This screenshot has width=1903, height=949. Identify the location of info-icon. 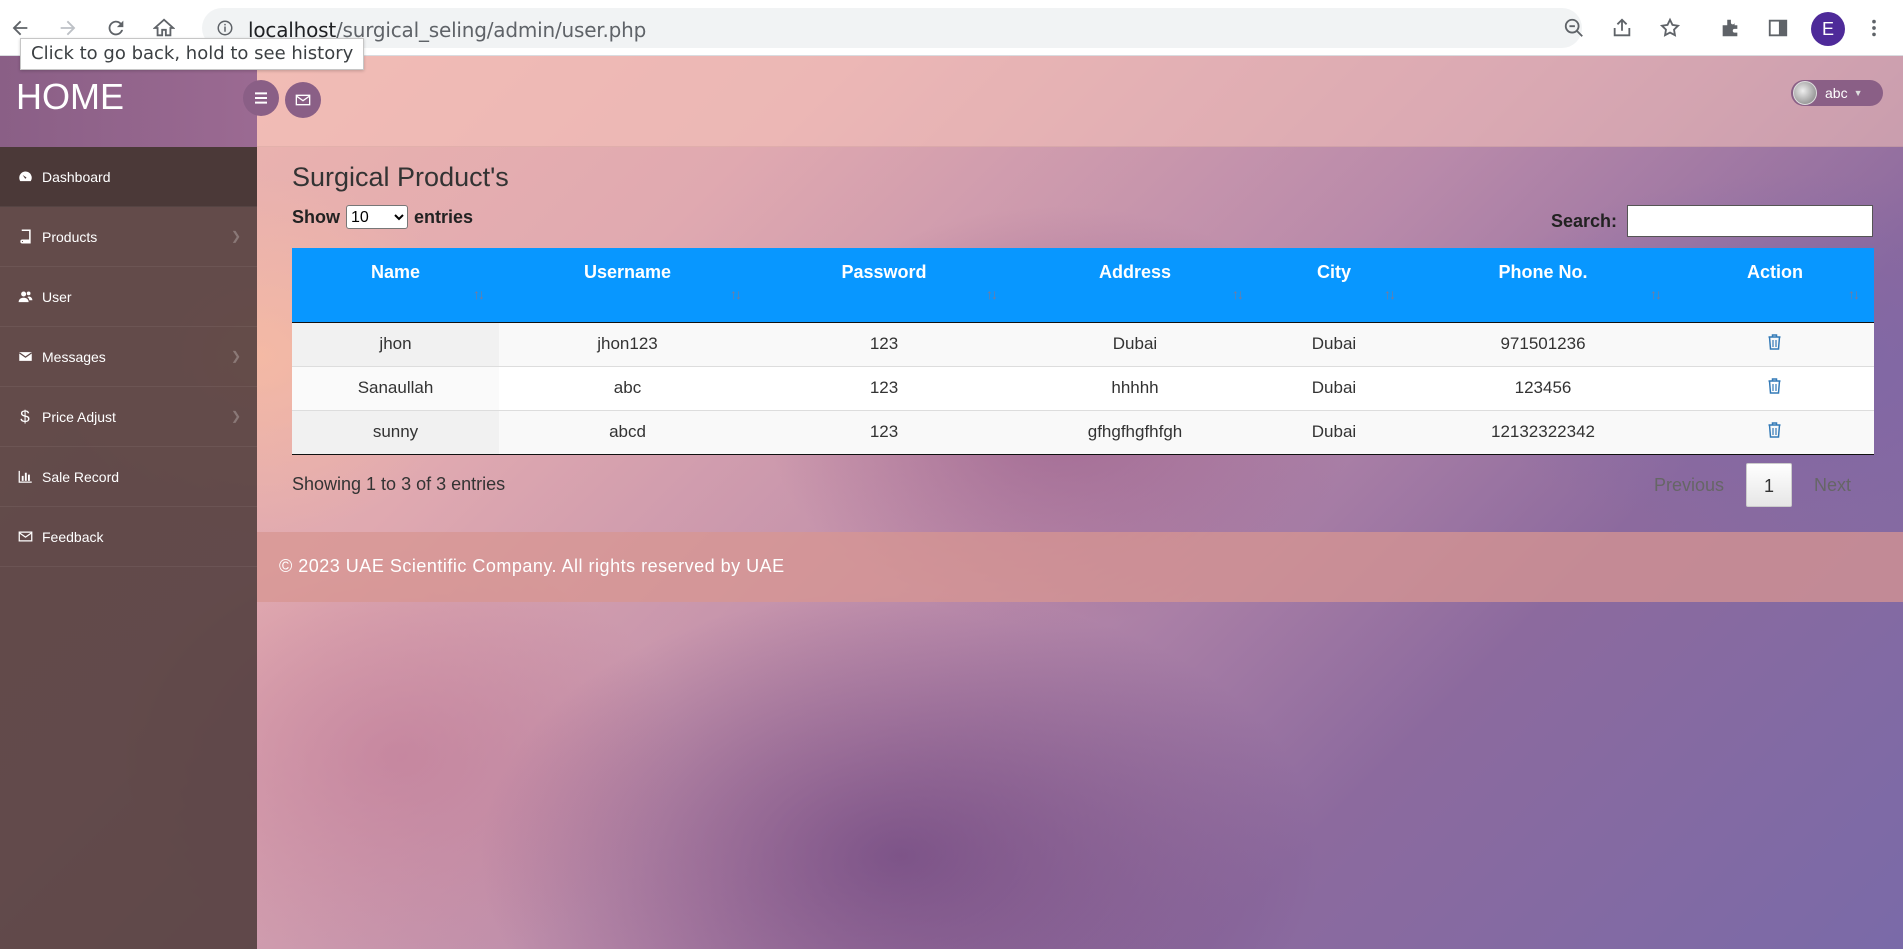
(225, 28).